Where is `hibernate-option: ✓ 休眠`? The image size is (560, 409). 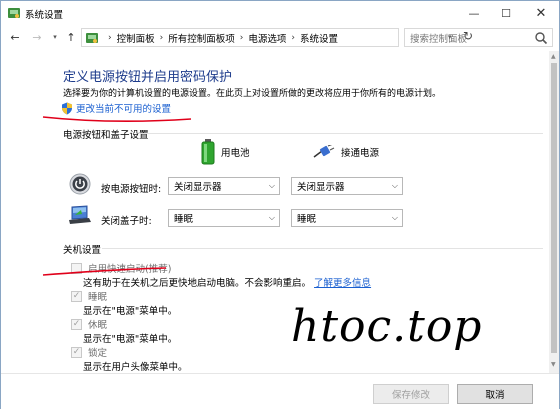 hibernate-option: ✓ 休眠 is located at coordinates (89, 324).